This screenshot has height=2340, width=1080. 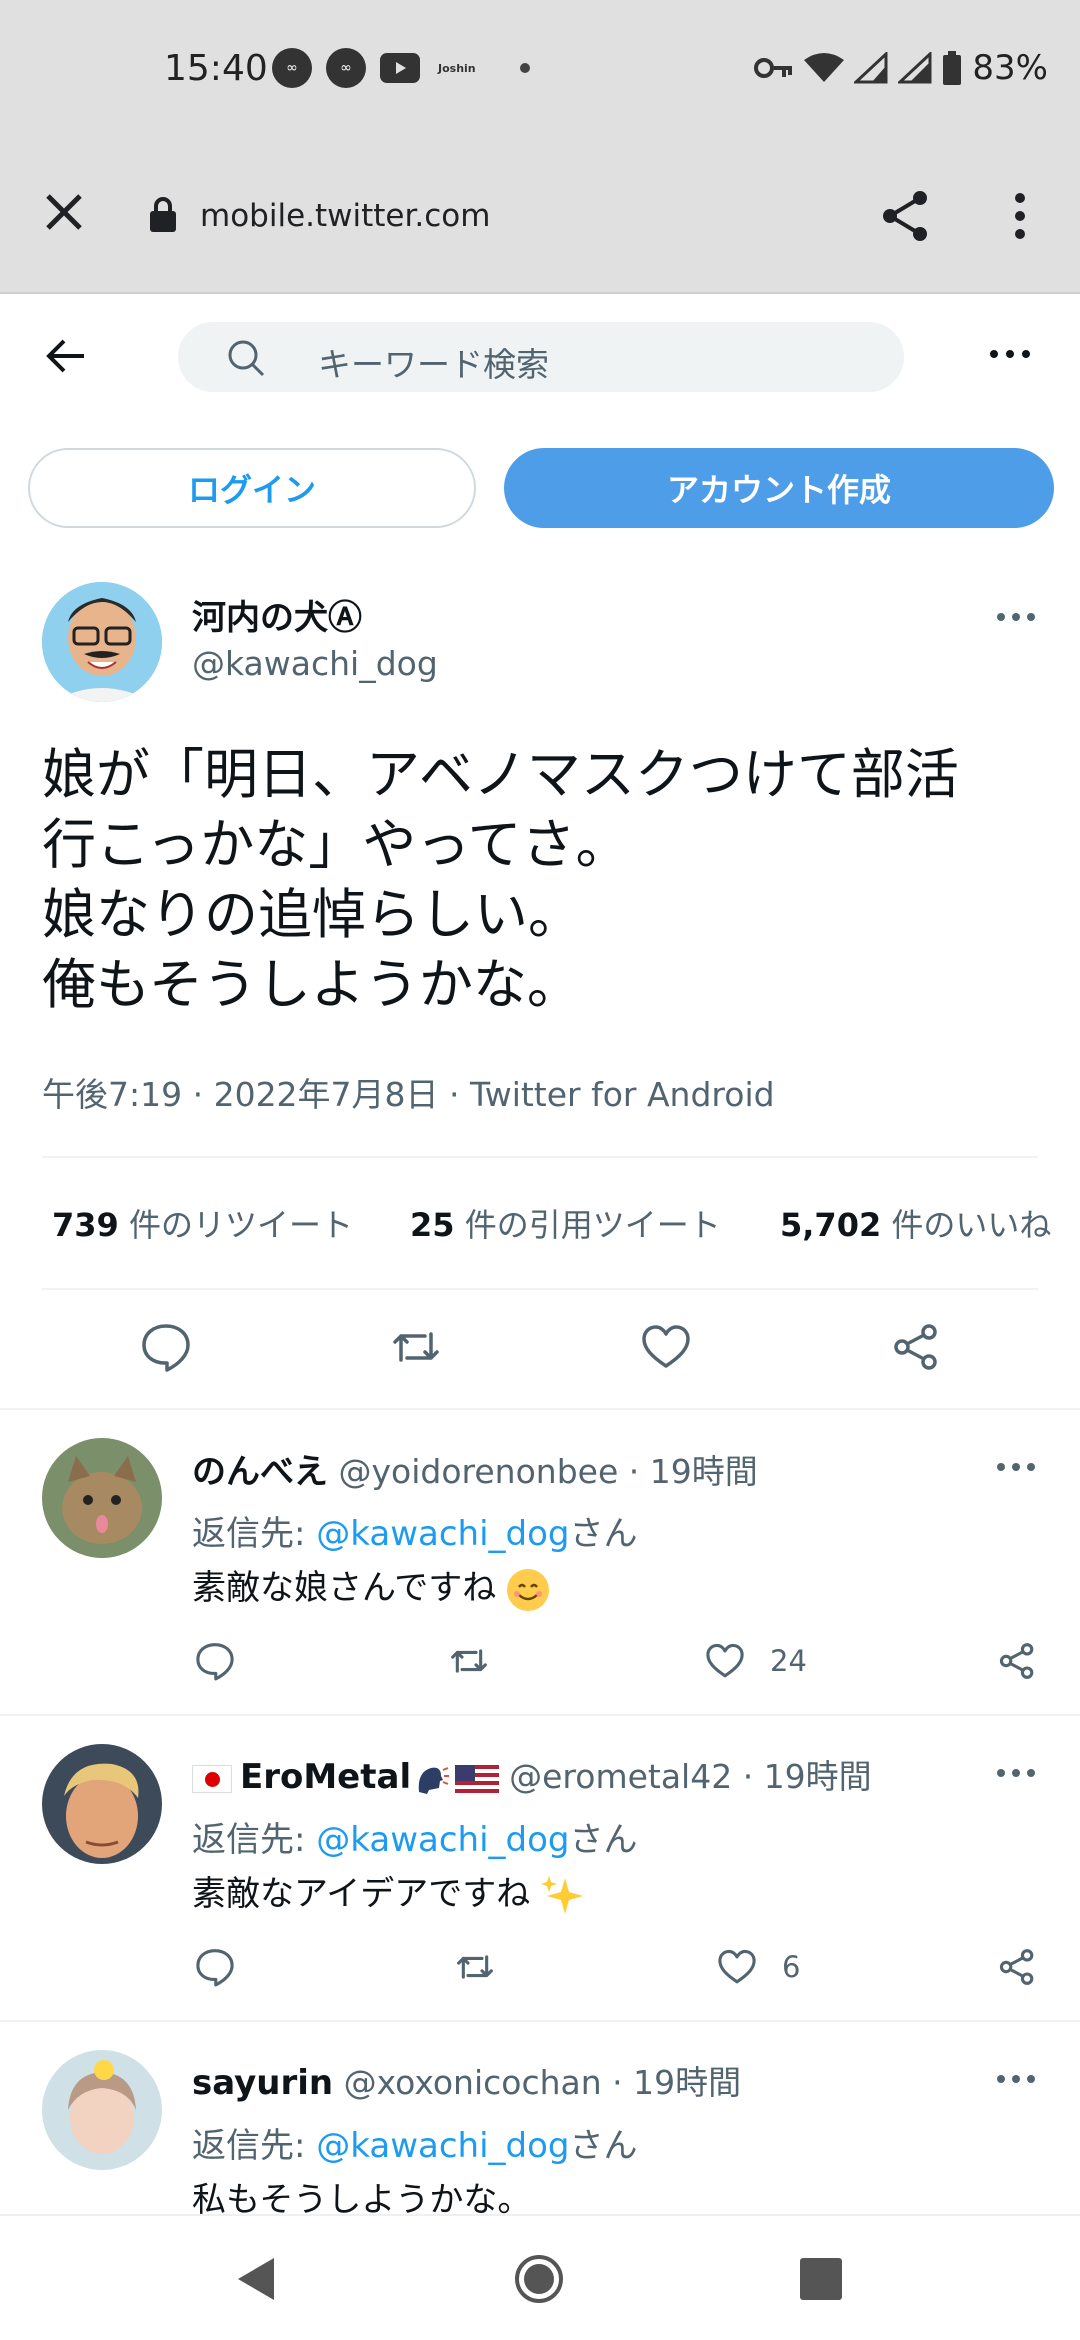 I want to click on login-button: ログイン, so click(x=252, y=488).